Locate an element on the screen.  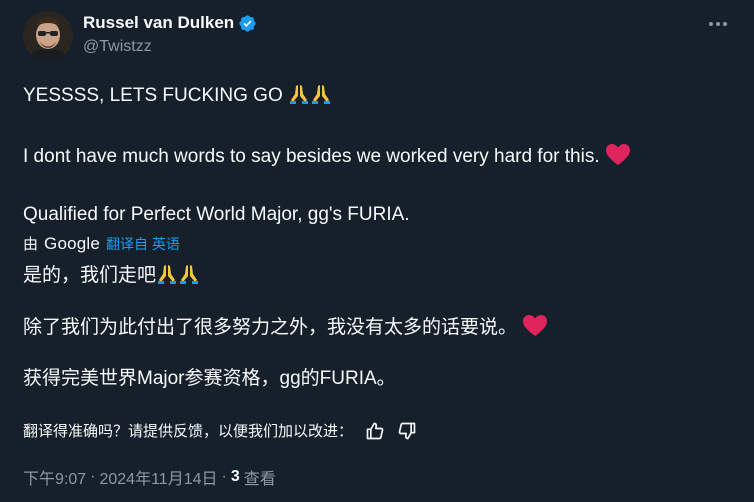
thumbs-down-icon is located at coordinates (407, 431).